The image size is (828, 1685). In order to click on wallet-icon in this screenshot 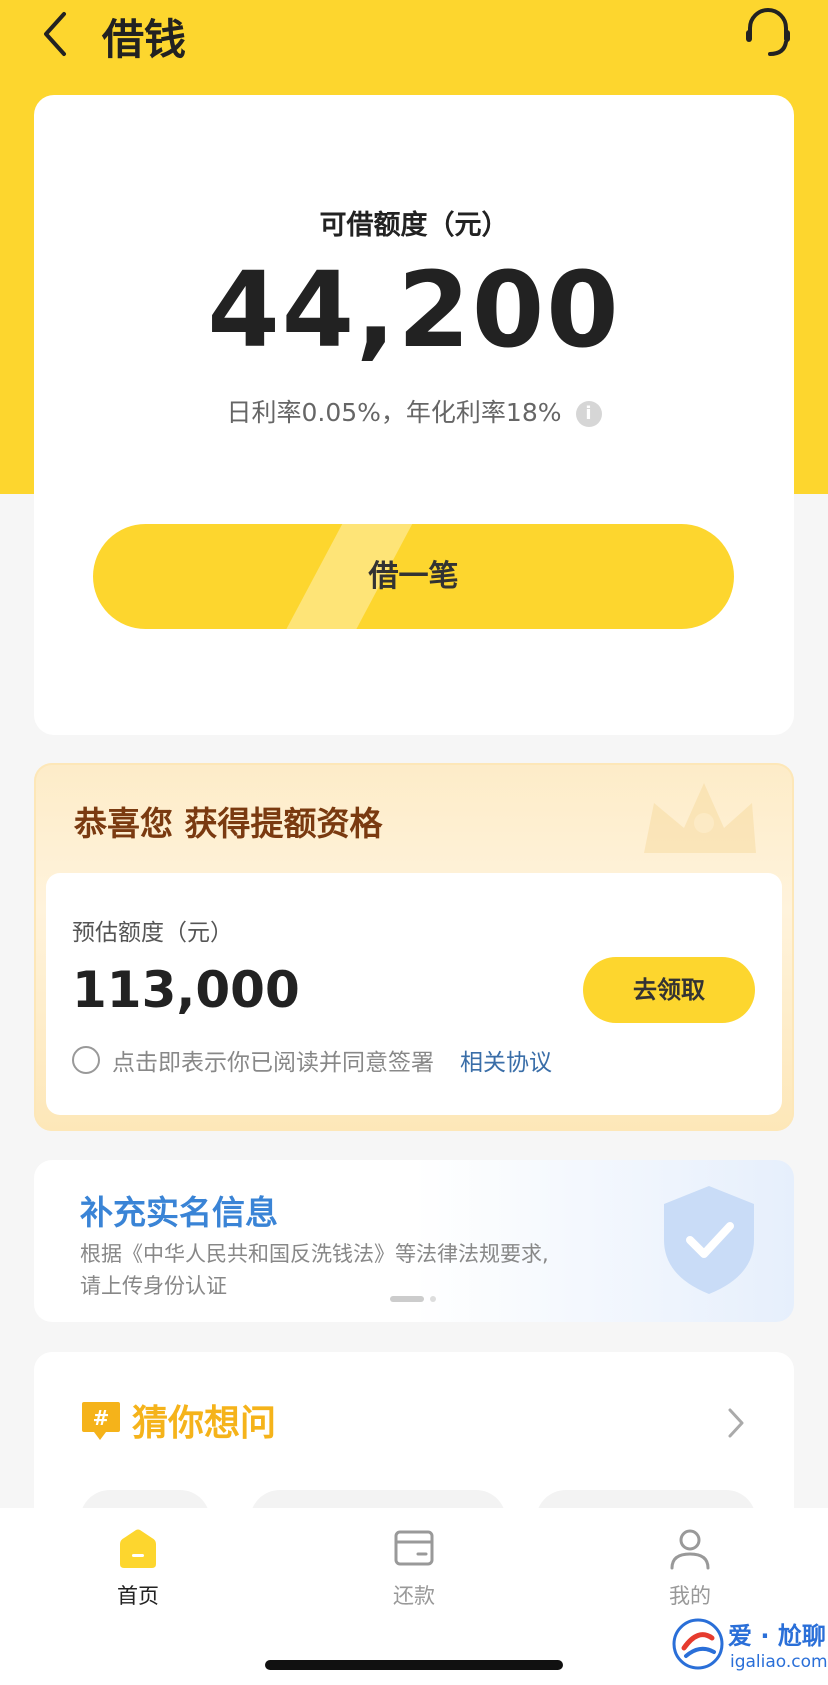, I will do `click(414, 1548)`.